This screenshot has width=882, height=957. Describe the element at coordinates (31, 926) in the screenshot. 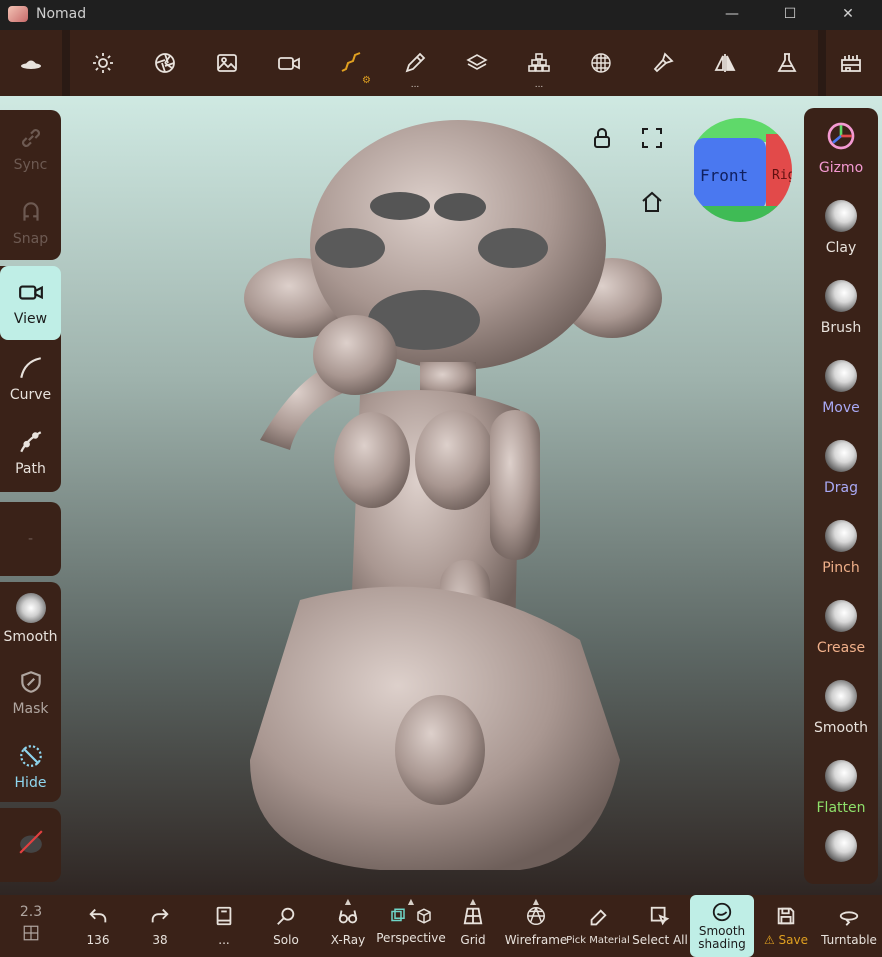

I see `version-menu: 2.3` at that location.